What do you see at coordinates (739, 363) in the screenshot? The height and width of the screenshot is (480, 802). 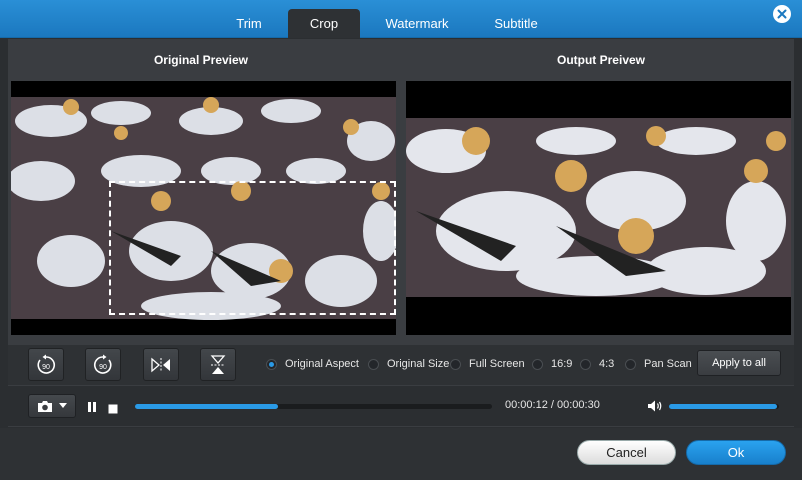 I see `apply-to-all-button: Apply to all` at bounding box center [739, 363].